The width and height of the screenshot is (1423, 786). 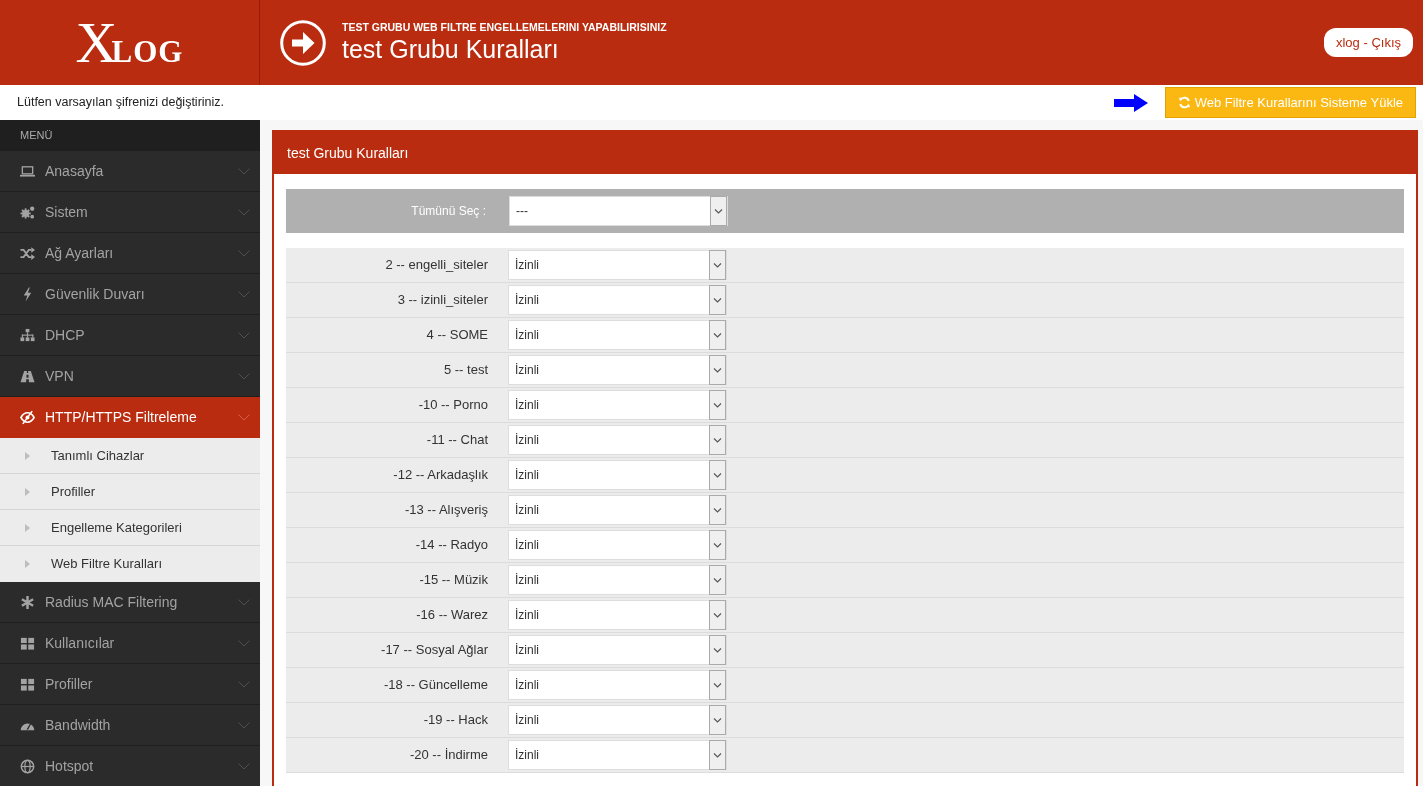 What do you see at coordinates (130, 135) in the screenshot?
I see `menu-heading: MENÜ` at bounding box center [130, 135].